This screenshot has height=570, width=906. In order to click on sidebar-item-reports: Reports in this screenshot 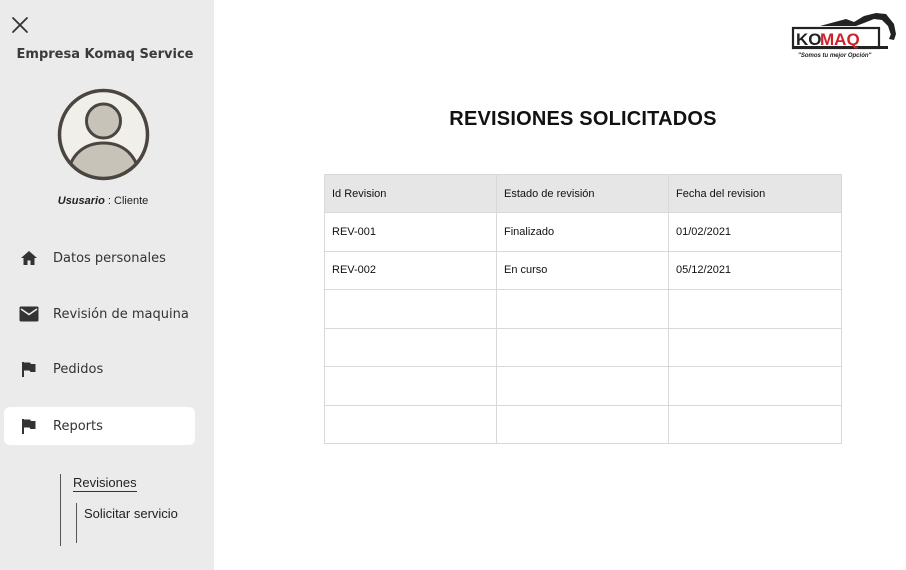, I will do `click(99, 426)`.